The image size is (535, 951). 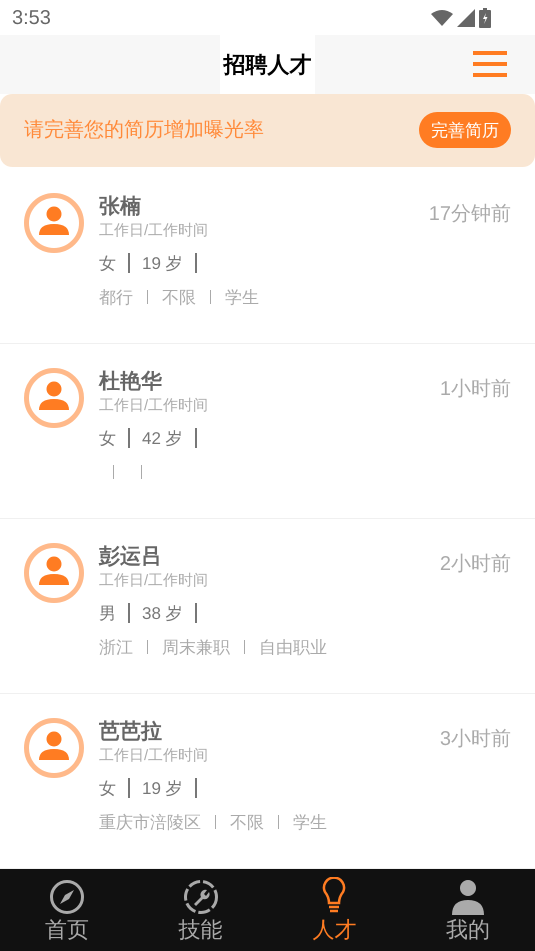 I want to click on post-time: 1小时前, so click(x=475, y=389).